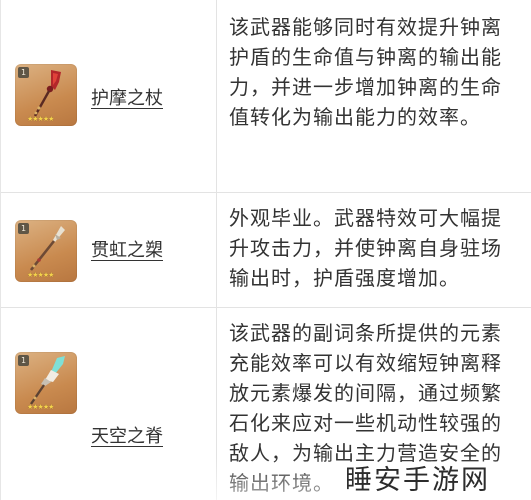  I want to click on weapon-name: 护摩之杖, so click(127, 97).